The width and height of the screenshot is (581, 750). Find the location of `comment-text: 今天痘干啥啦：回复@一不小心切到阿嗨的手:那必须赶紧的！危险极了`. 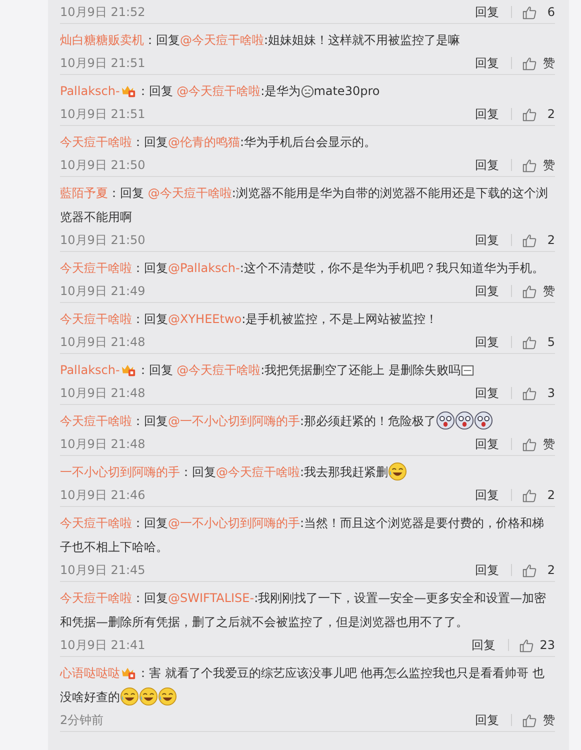

comment-text: 今天痘干啥啦：回复@一不小心切到阿嗨的手:那必须赶紧的！危险极了 is located at coordinates (307, 421).